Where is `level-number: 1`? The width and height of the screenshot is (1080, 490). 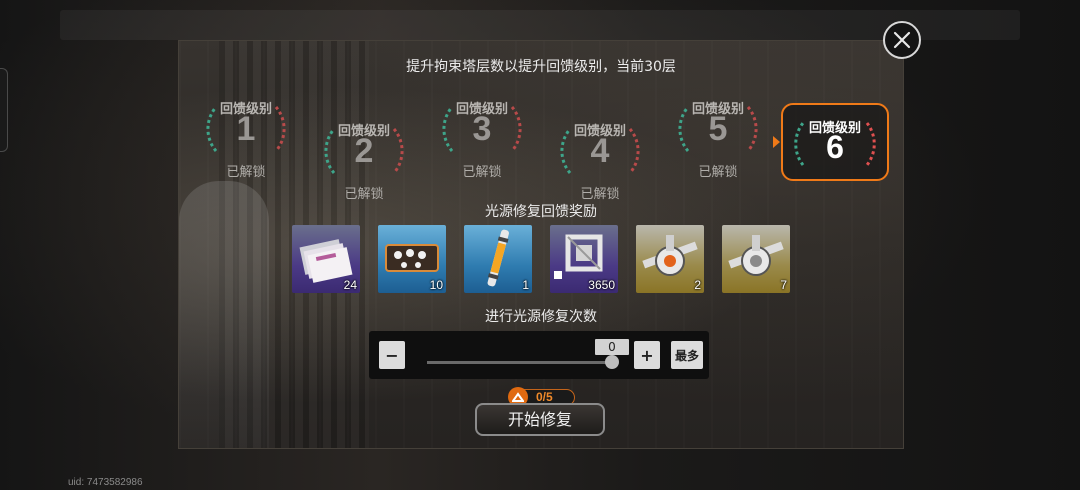
level-number: 1 is located at coordinates (246, 129).